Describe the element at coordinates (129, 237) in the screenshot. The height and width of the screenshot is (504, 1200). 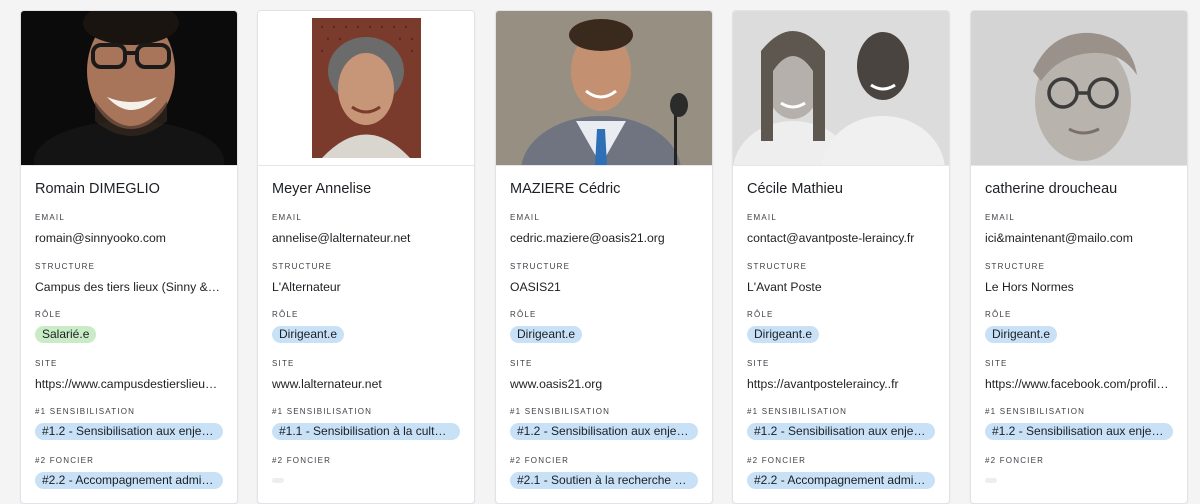
I see `email-field: EMAIL romain@sinnyooko.com` at that location.